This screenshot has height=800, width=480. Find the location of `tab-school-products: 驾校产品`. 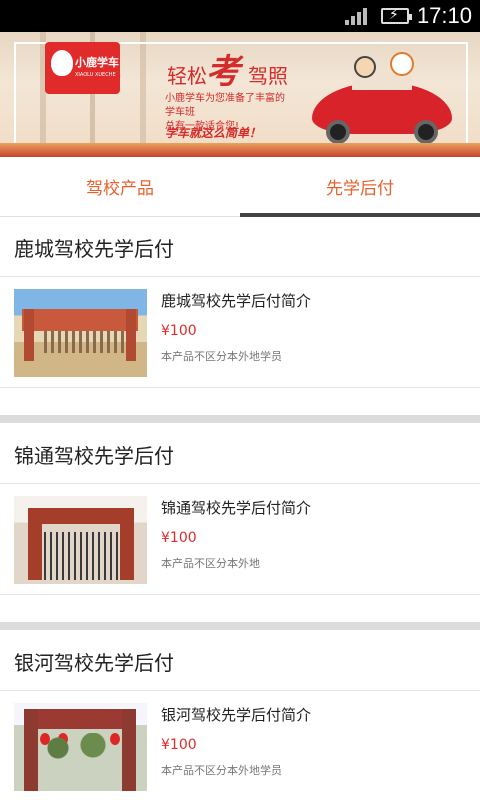

tab-school-products: 驾校产品 is located at coordinates (120, 186).